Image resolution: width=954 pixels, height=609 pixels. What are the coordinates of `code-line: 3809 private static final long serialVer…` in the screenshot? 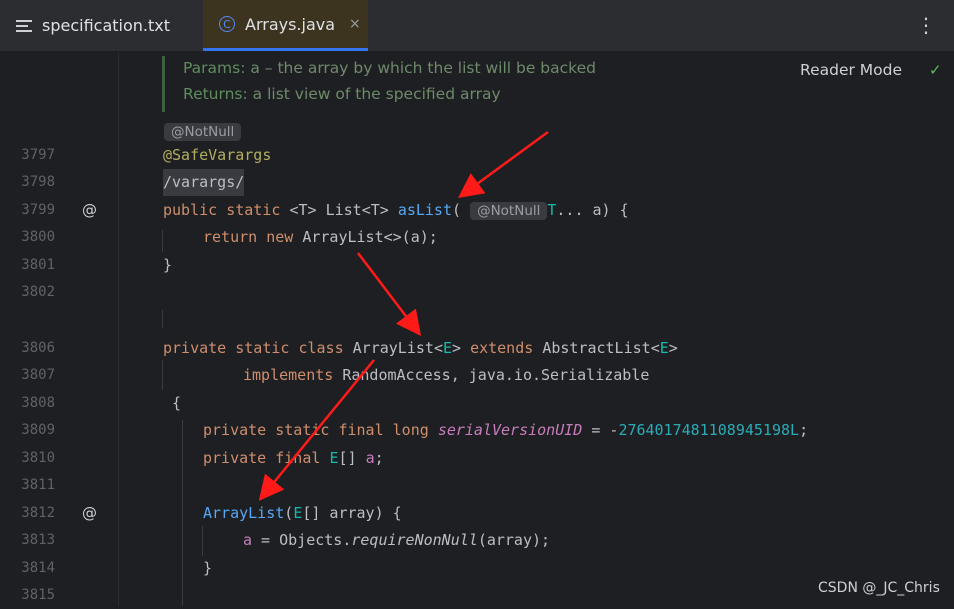 It's located at (477, 430).